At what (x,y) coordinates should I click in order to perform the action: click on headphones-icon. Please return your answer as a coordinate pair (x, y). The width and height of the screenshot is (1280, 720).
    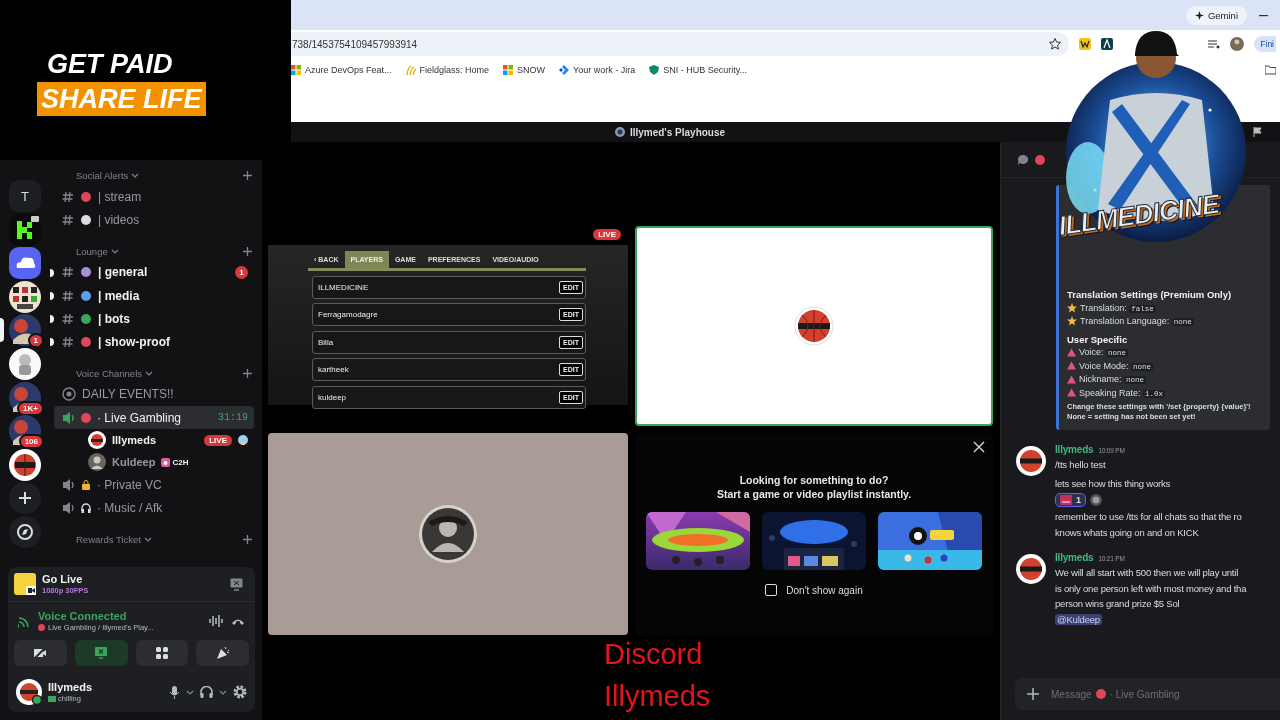
    Looking at the image, I should click on (206, 692).